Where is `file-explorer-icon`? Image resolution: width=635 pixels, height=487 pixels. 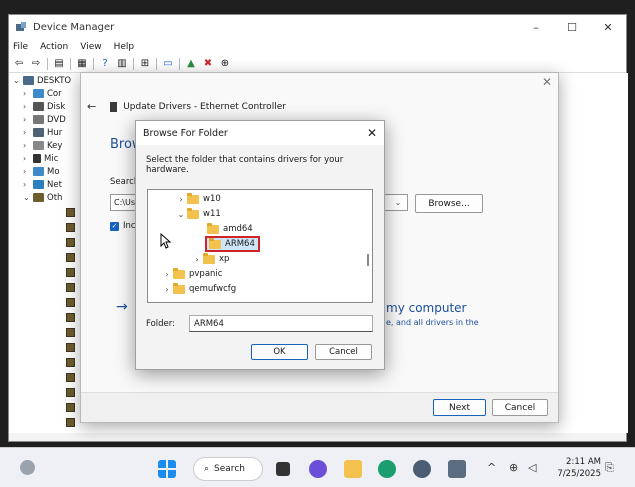 file-explorer-icon is located at coordinates (353, 469).